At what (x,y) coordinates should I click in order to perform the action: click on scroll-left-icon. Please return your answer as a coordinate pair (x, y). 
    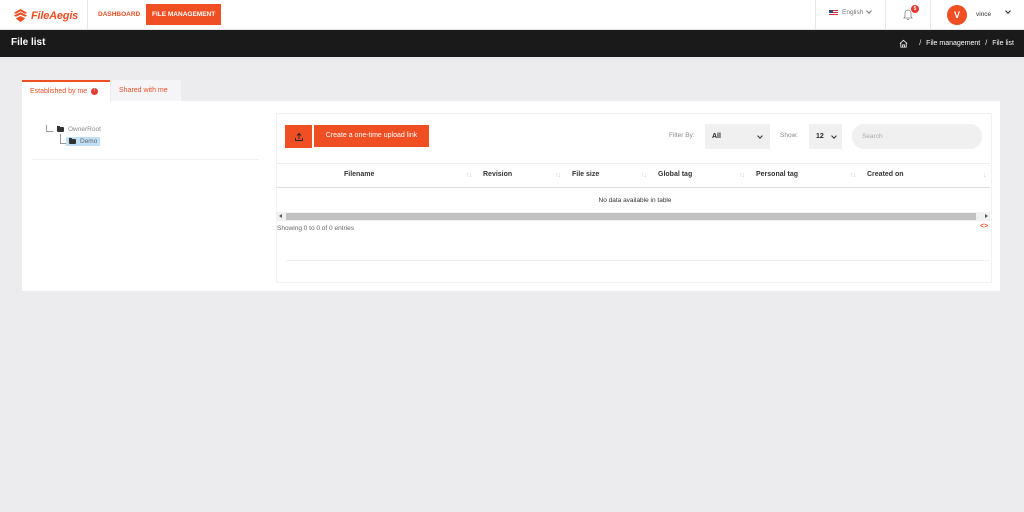
    Looking at the image, I should click on (280, 216).